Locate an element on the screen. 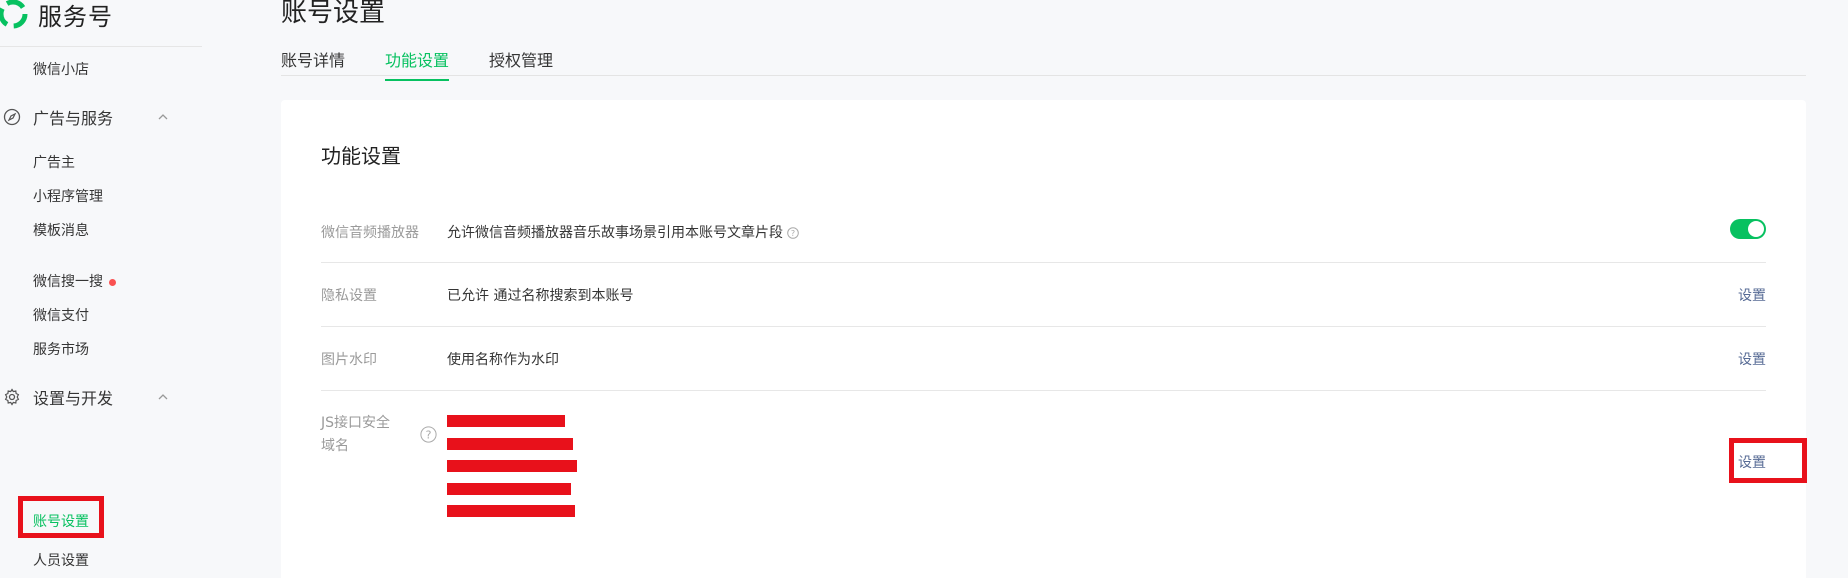 The width and height of the screenshot is (1848, 578). sidebar-group-label: 广告与服务 is located at coordinates (73, 118).